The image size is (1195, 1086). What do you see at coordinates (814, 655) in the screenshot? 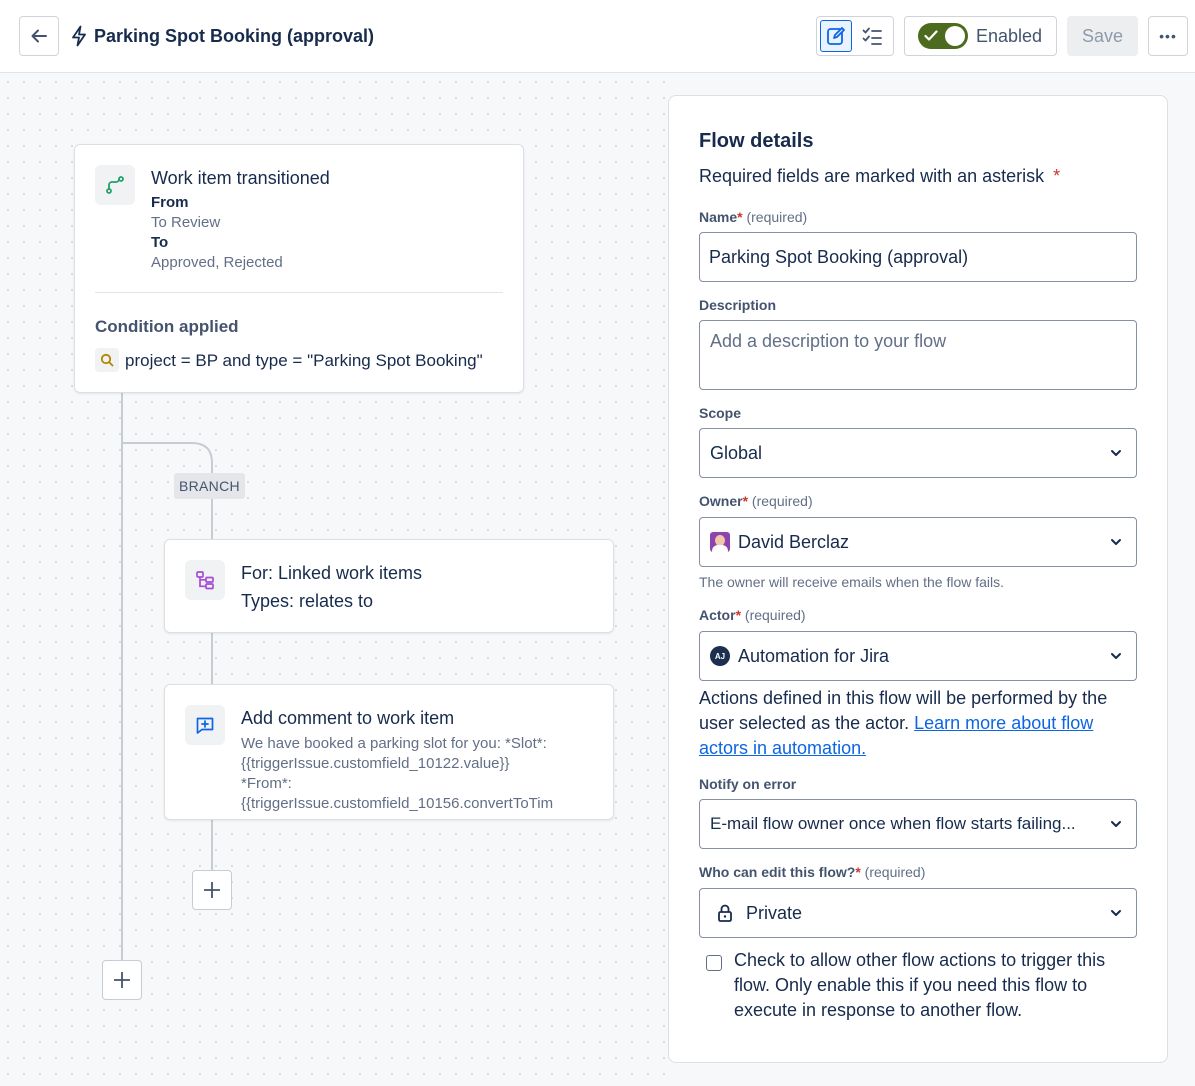
I see `actor-value: Automation for Jira` at bounding box center [814, 655].